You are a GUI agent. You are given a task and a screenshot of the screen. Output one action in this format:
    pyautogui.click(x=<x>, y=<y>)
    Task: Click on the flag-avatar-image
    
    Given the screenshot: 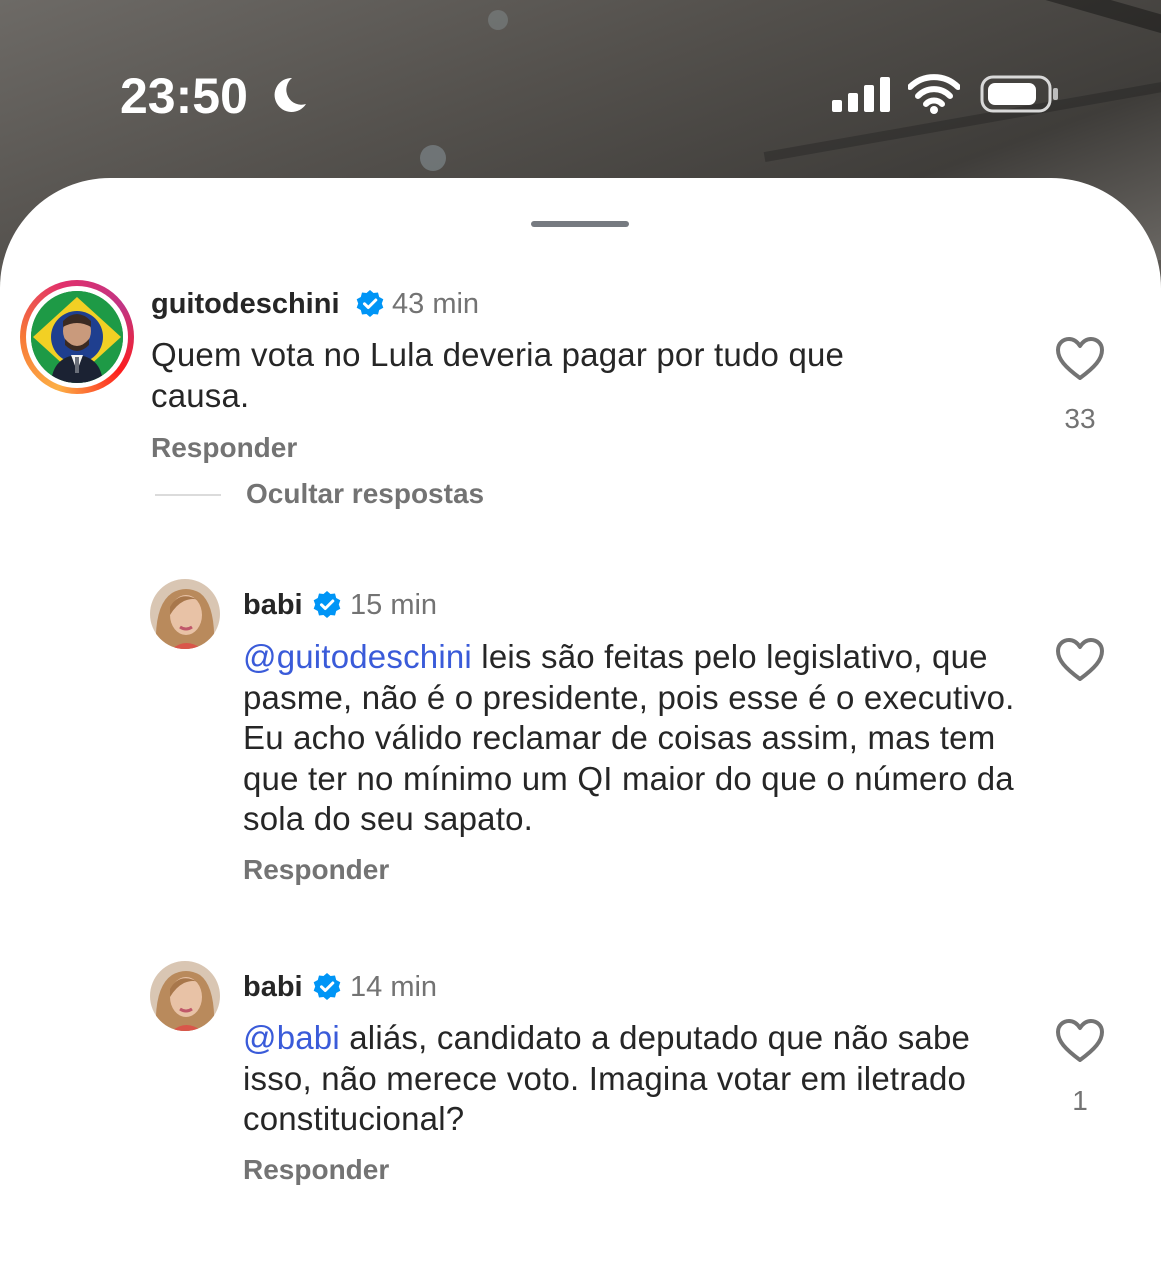 What is the action you would take?
    pyautogui.click(x=77, y=337)
    